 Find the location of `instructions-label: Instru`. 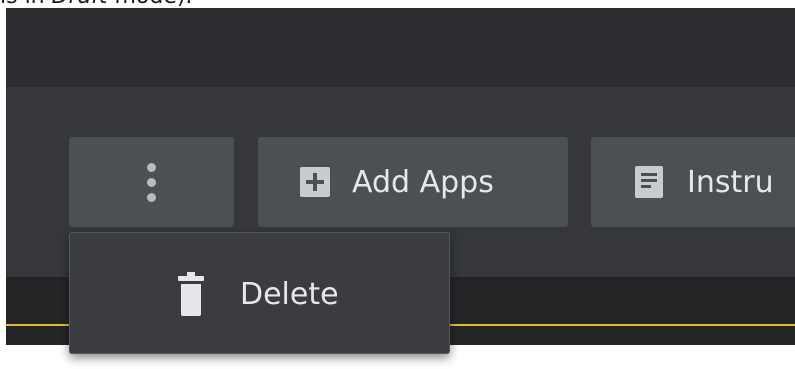

instructions-label: Instru is located at coordinates (730, 182).